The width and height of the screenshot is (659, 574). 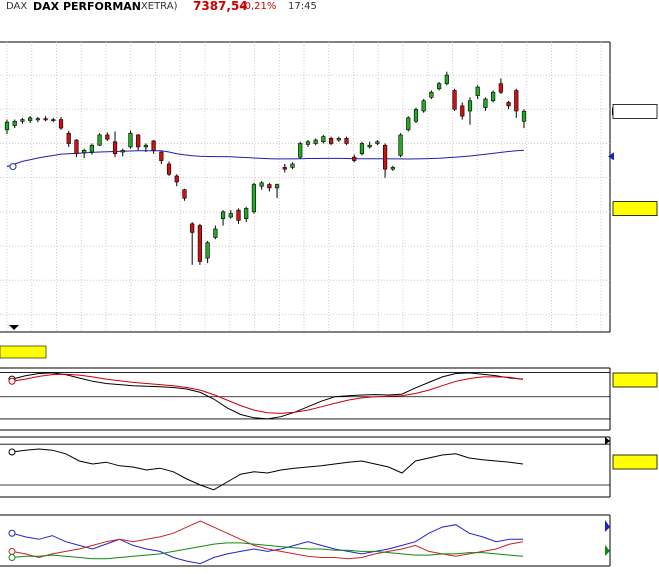 I want to click on ma-tag-box, so click(x=635, y=209).